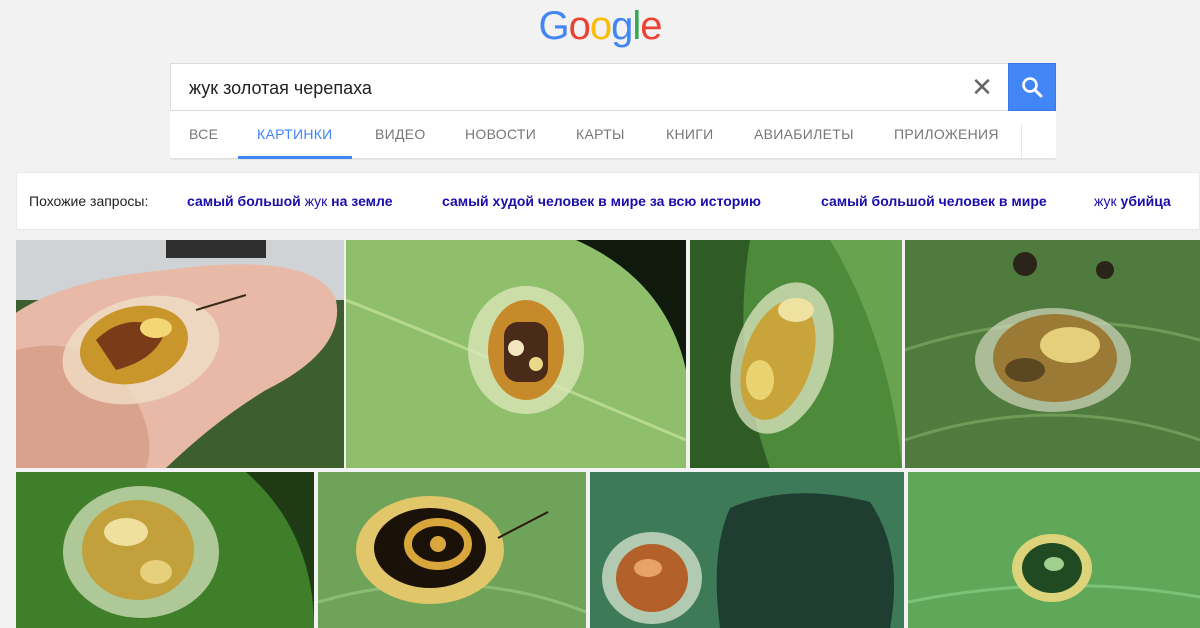 This screenshot has height=628, width=1200. What do you see at coordinates (203, 135) in the screenshot?
I see `tab-all: Все` at bounding box center [203, 135].